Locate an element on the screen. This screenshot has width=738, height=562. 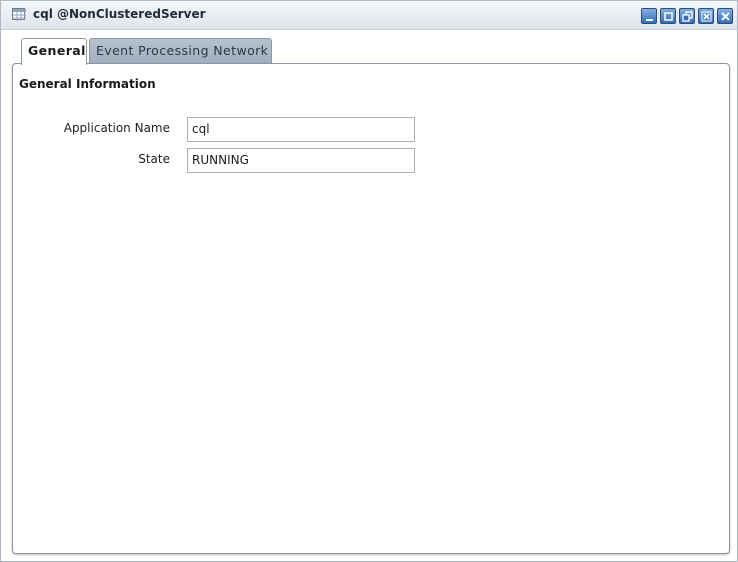
tab-event-processing-network: Event Processing Network is located at coordinates (180, 50).